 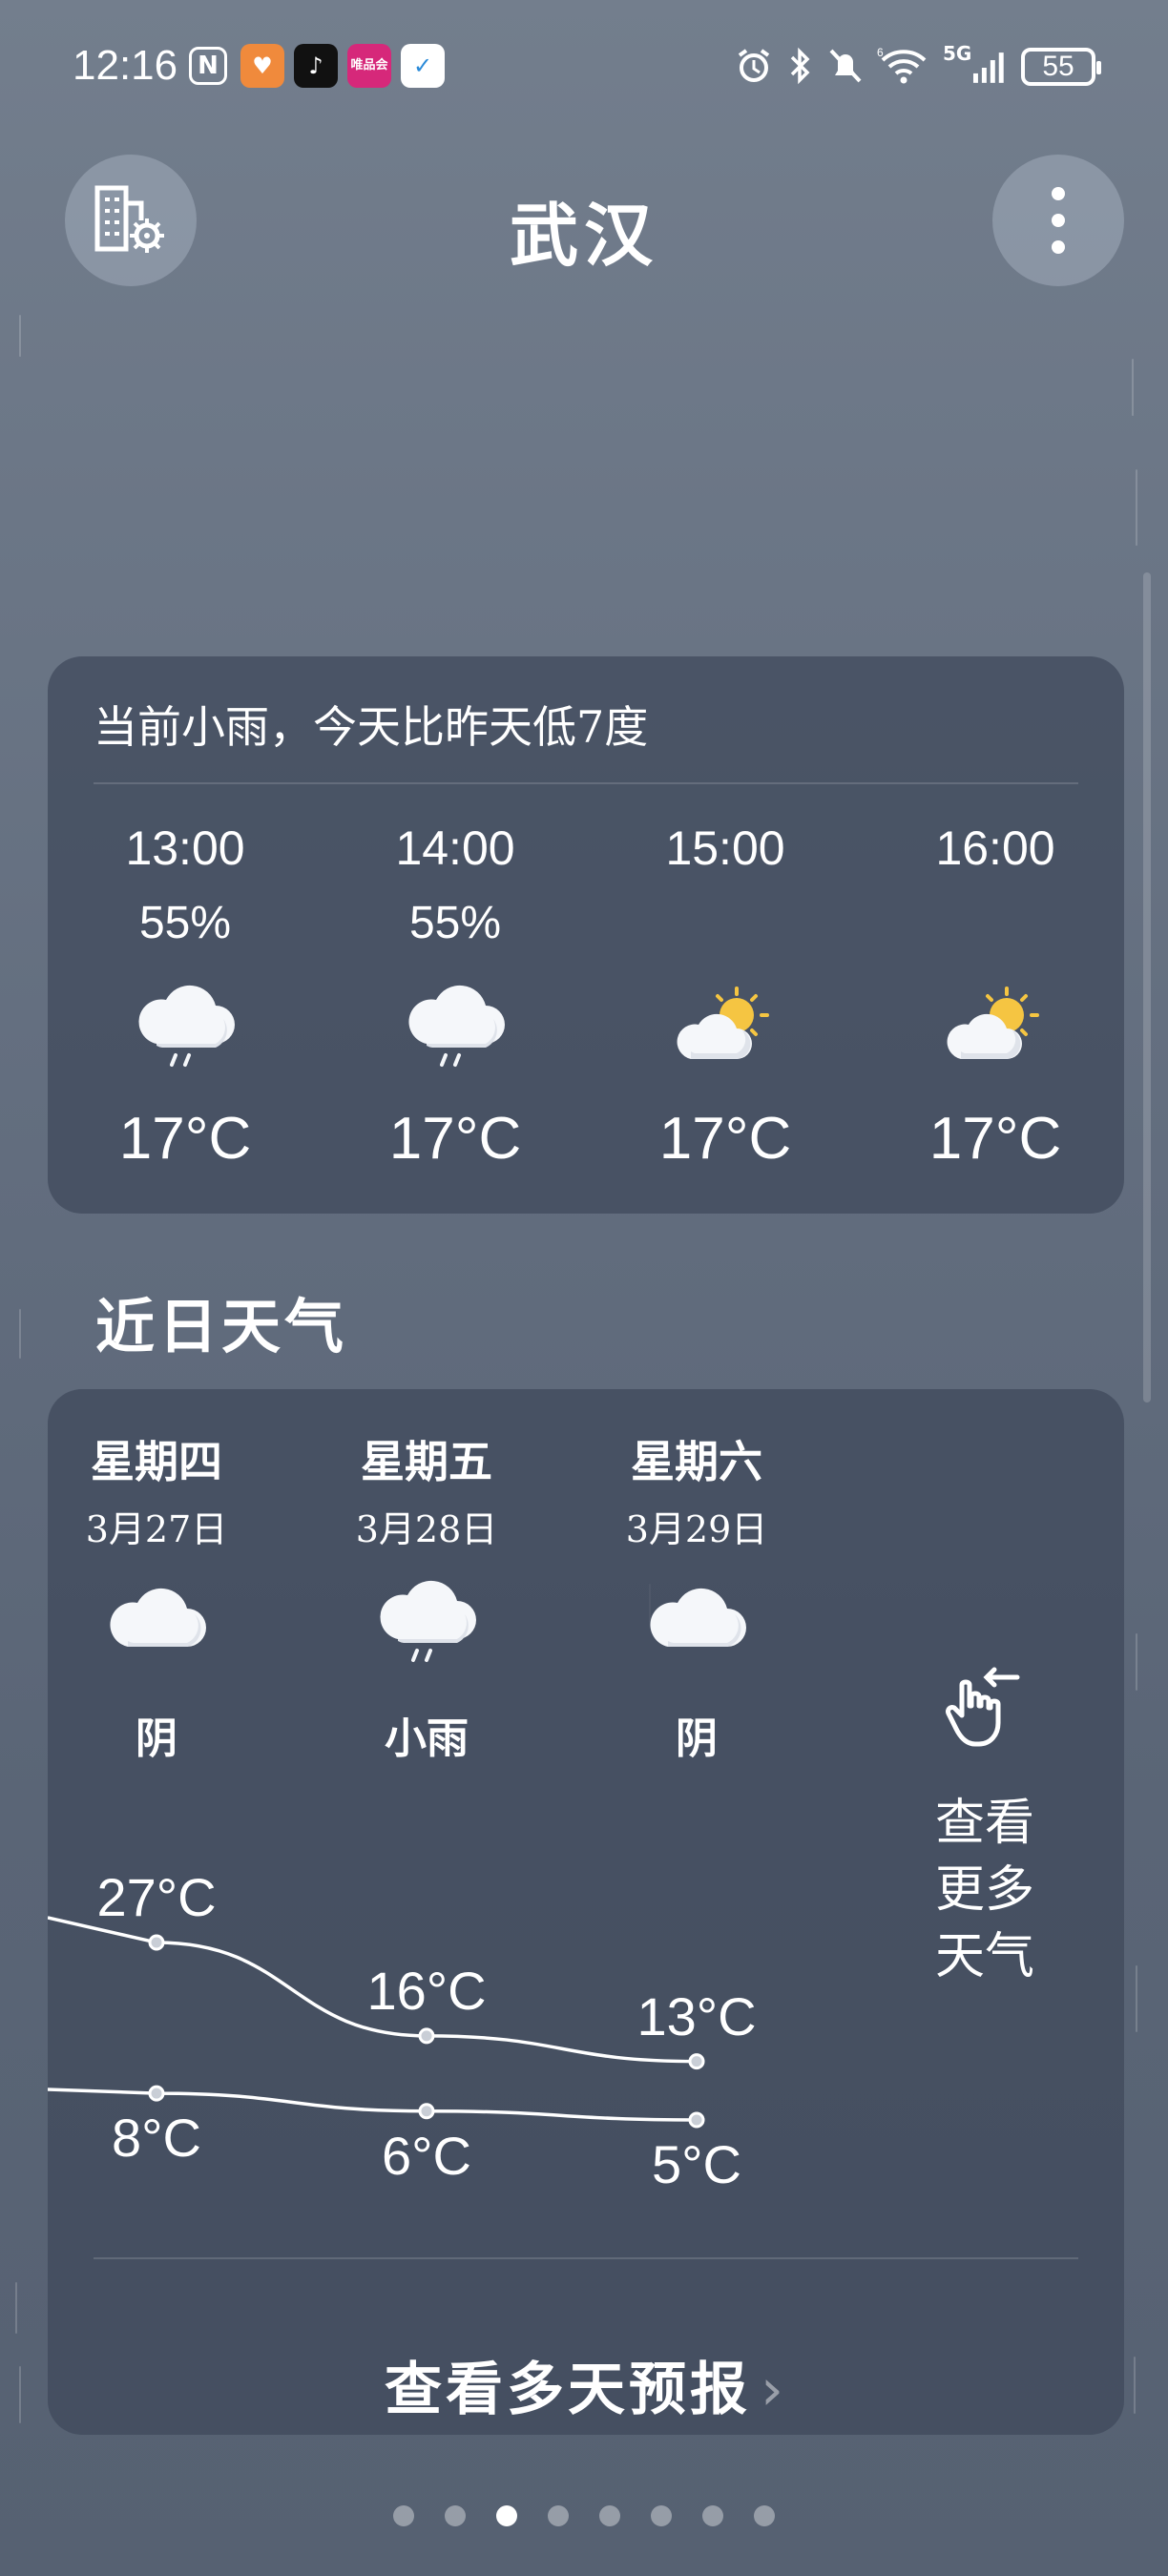 What do you see at coordinates (880, 53) in the screenshot?
I see `svg-text: 6` at bounding box center [880, 53].